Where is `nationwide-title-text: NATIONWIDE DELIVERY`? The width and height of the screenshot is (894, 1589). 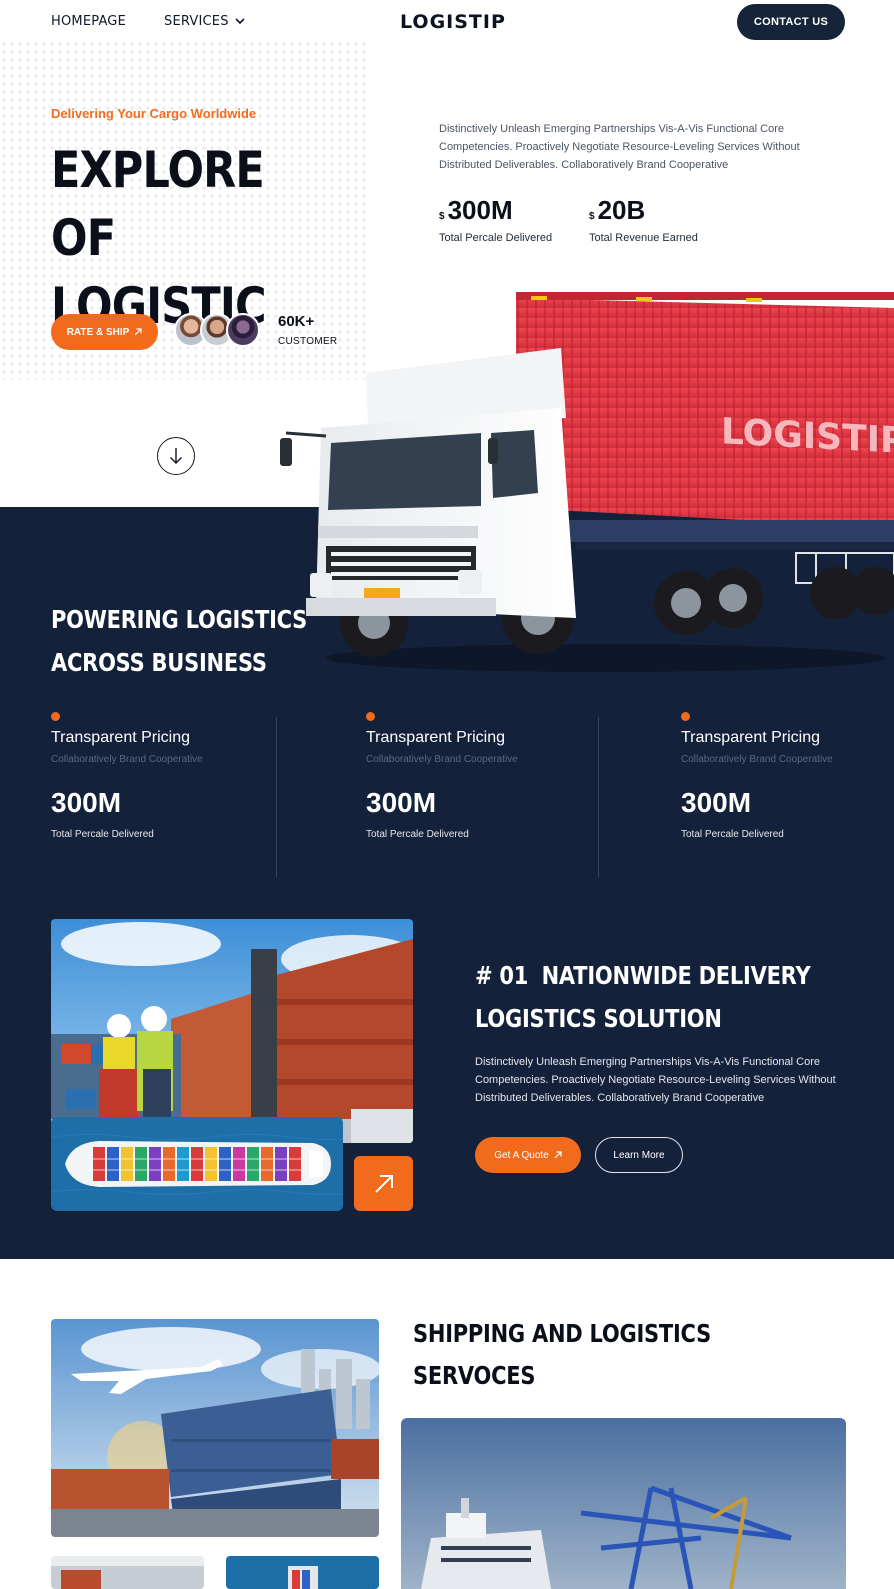 nationwide-title-text: NATIONWIDE DELIVERY is located at coordinates (676, 975).